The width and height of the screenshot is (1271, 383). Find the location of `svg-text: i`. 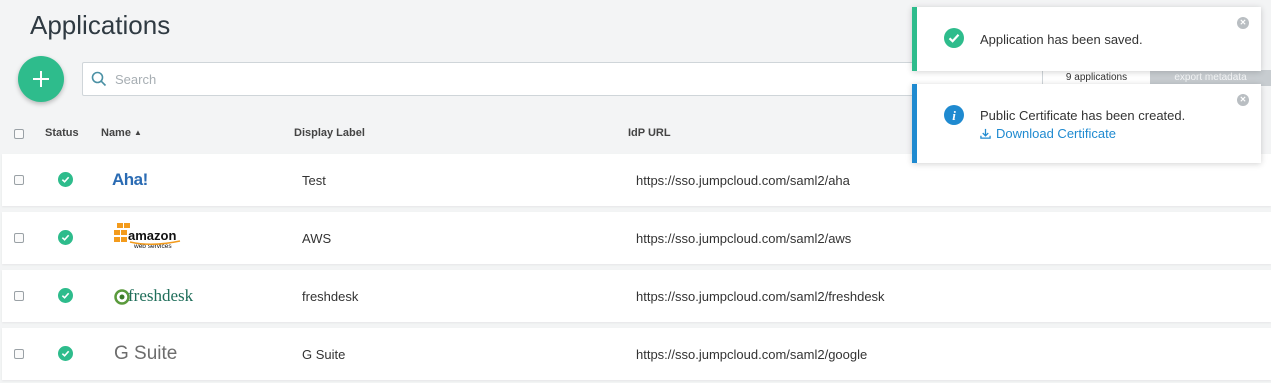

svg-text: i is located at coordinates (954, 115).